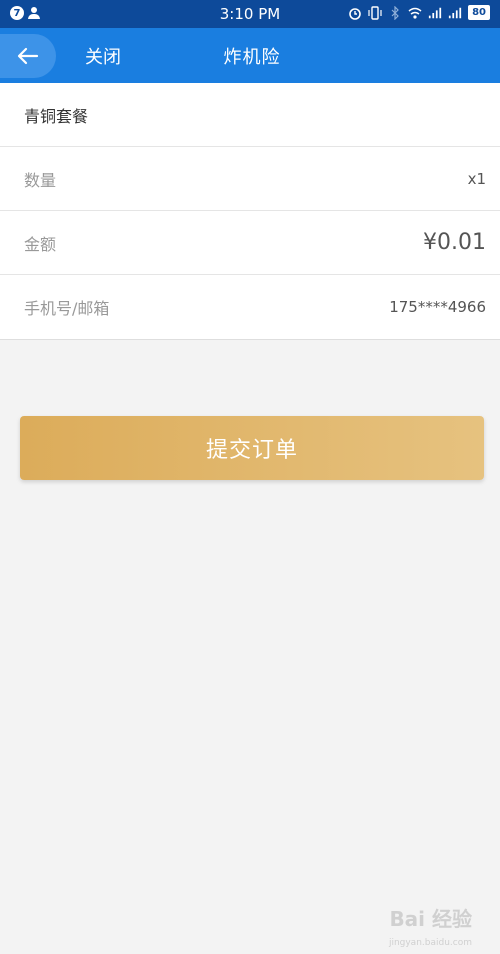 The width and height of the screenshot is (500, 954). I want to click on battery-icon: 80, so click(479, 12).